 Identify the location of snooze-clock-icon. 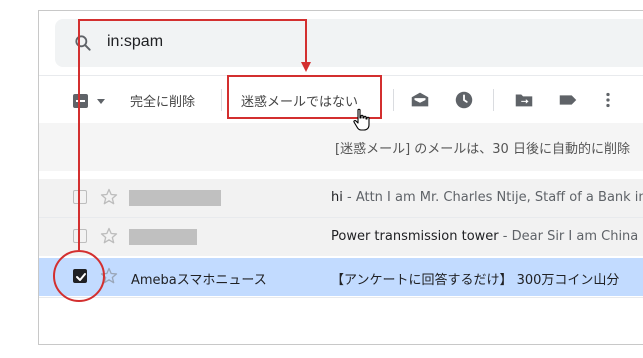
(464, 100).